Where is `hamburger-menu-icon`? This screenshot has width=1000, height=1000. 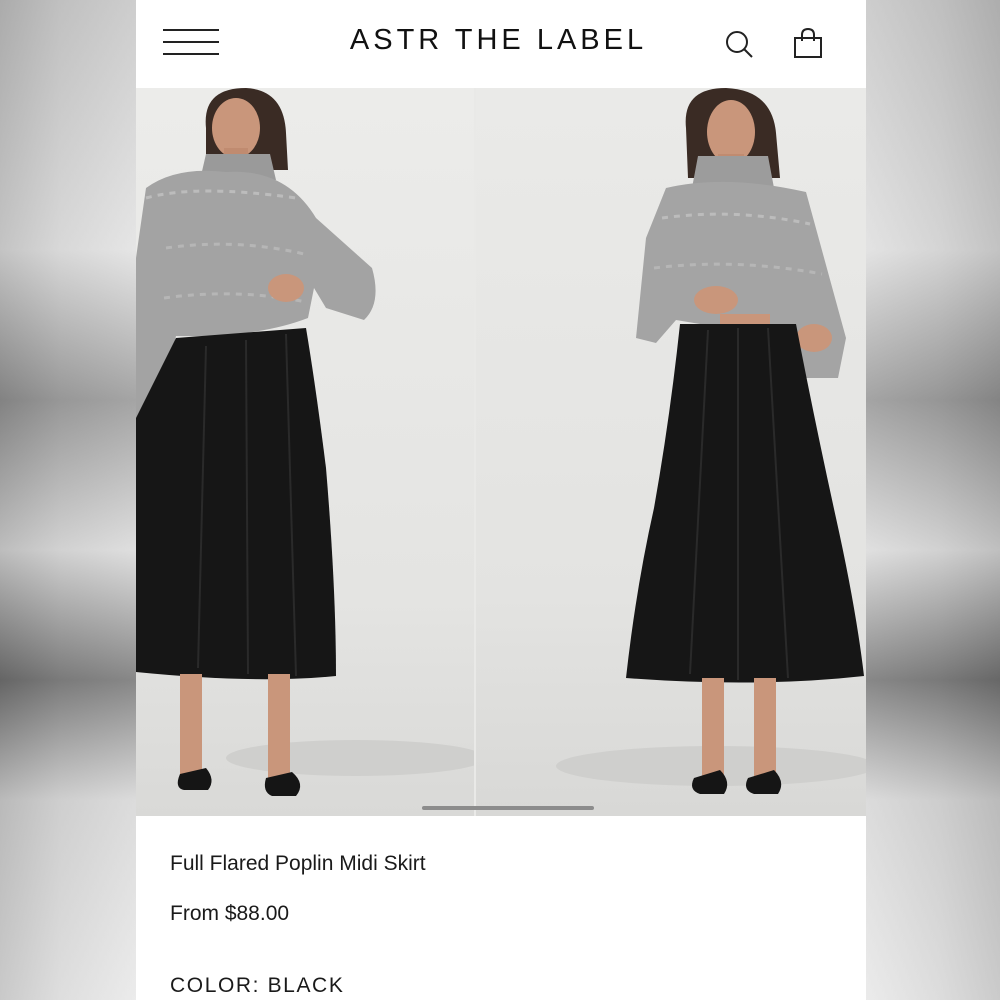
hamburger-menu-icon is located at coordinates (191, 42).